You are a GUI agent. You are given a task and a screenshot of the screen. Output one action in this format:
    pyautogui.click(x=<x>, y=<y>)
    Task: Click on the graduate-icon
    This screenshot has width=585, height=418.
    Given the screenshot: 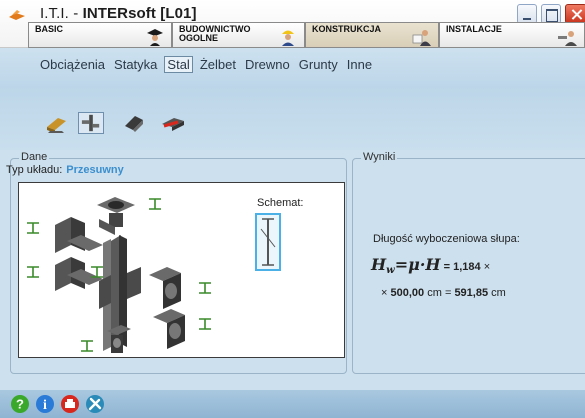 What is the action you would take?
    pyautogui.click(x=155, y=37)
    